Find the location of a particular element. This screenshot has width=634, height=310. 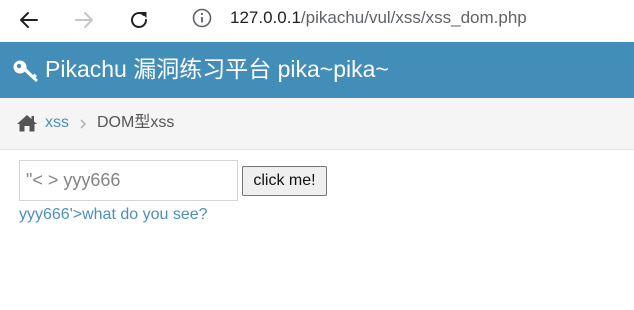

url-text: 127.0.0.1/pikachu/vul/xss/xss_dom.php is located at coordinates (378, 18).